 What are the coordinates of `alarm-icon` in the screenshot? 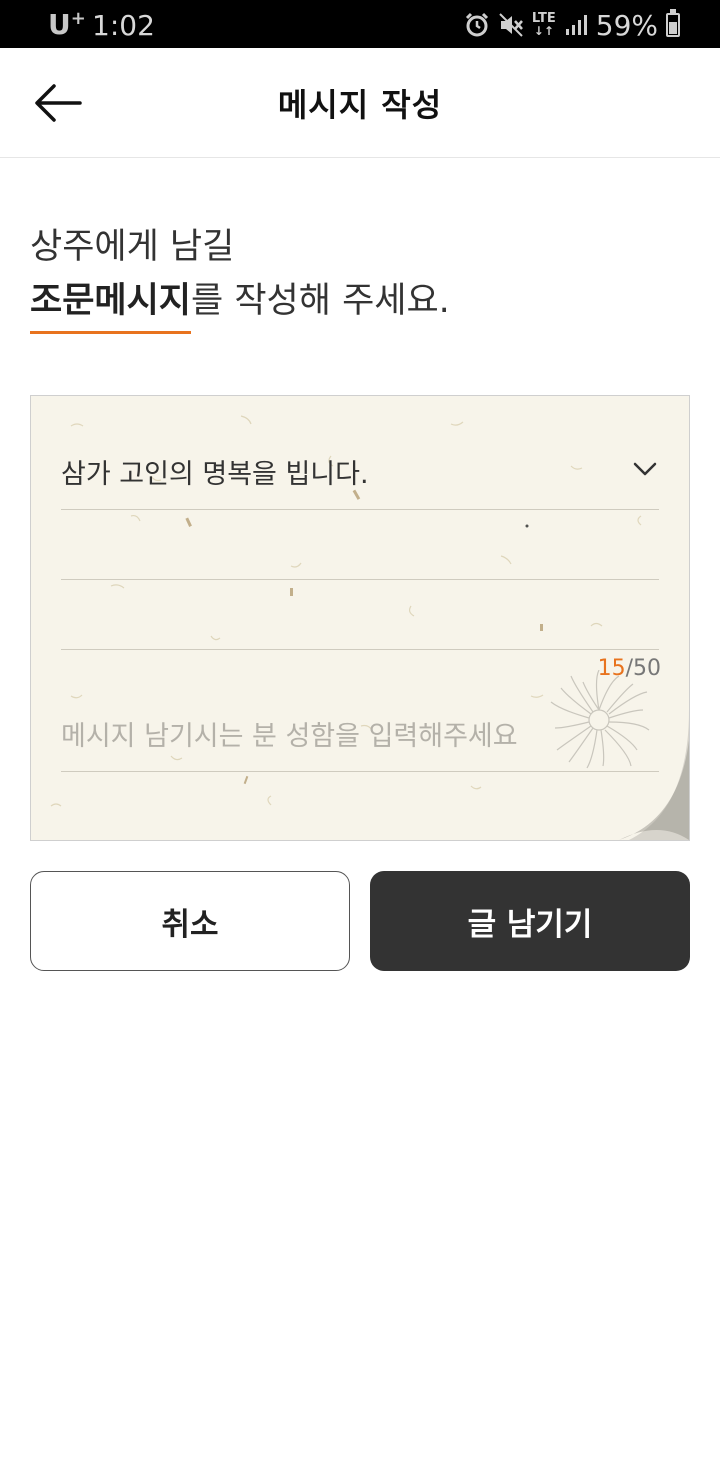 It's located at (476, 24).